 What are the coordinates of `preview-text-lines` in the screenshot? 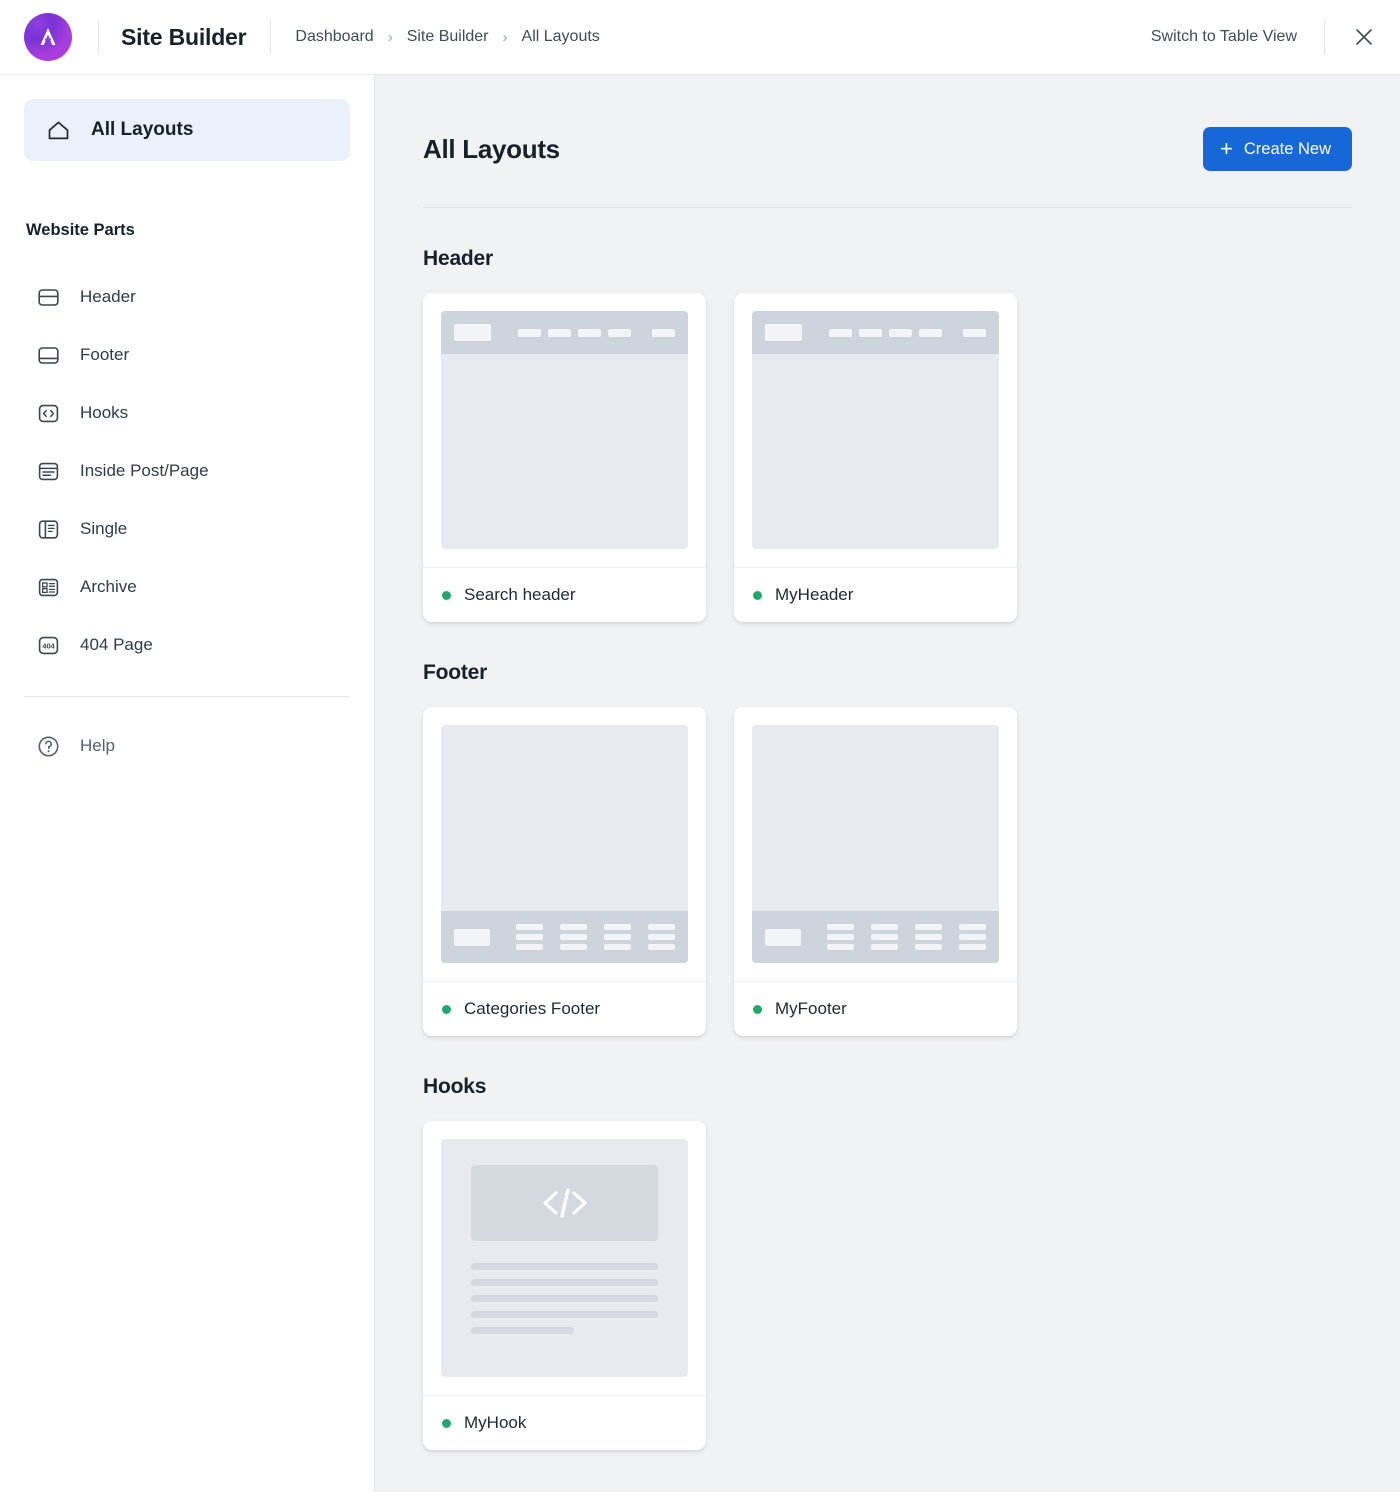 It's located at (564, 1298).